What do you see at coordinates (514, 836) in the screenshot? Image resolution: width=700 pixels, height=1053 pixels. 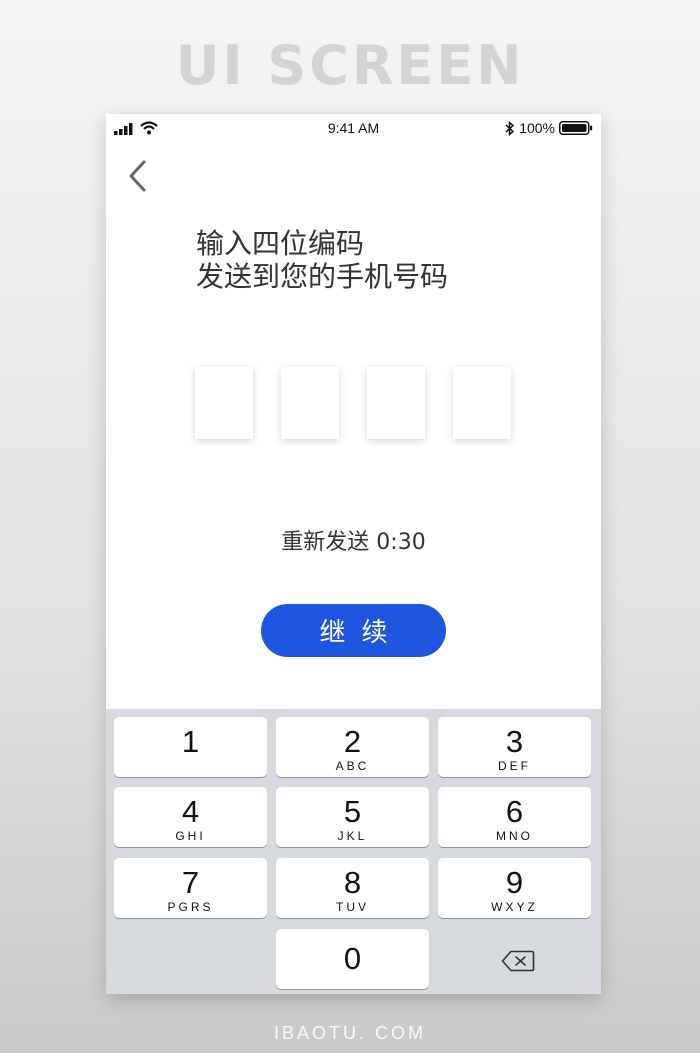 I see `key-letters: MNO` at bounding box center [514, 836].